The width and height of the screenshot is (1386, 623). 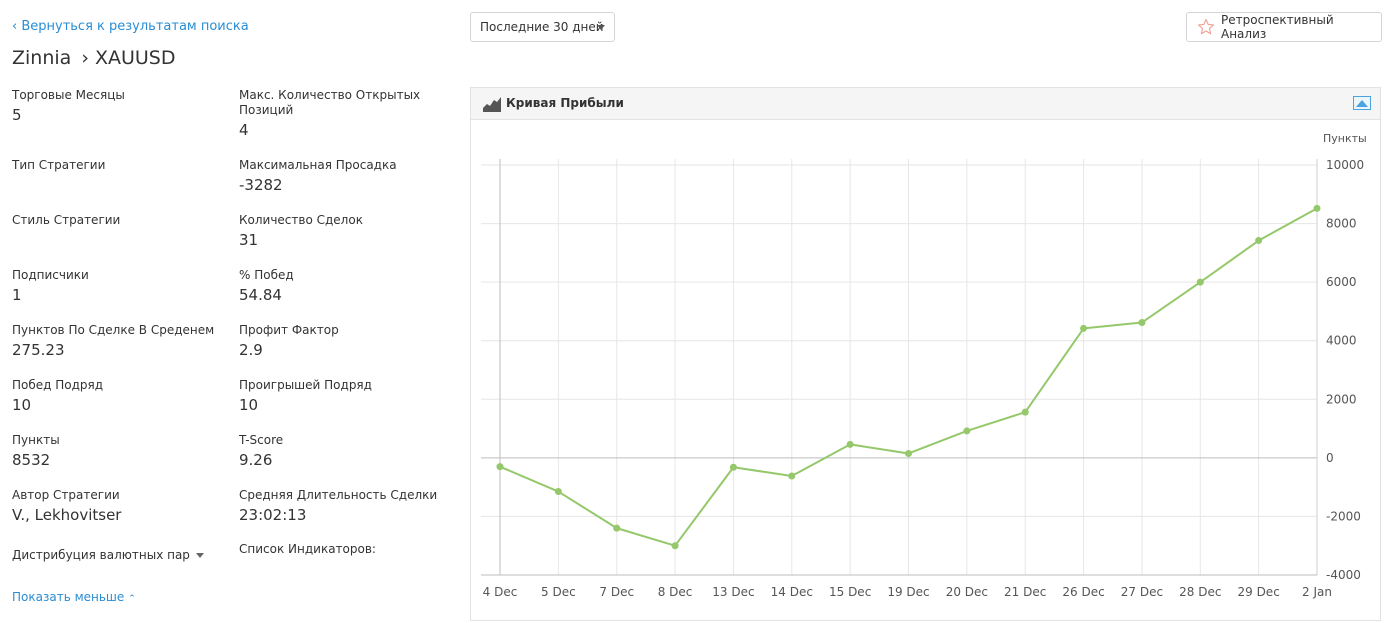 What do you see at coordinates (31, 460) in the screenshot?
I see `stat-value: 8532` at bounding box center [31, 460].